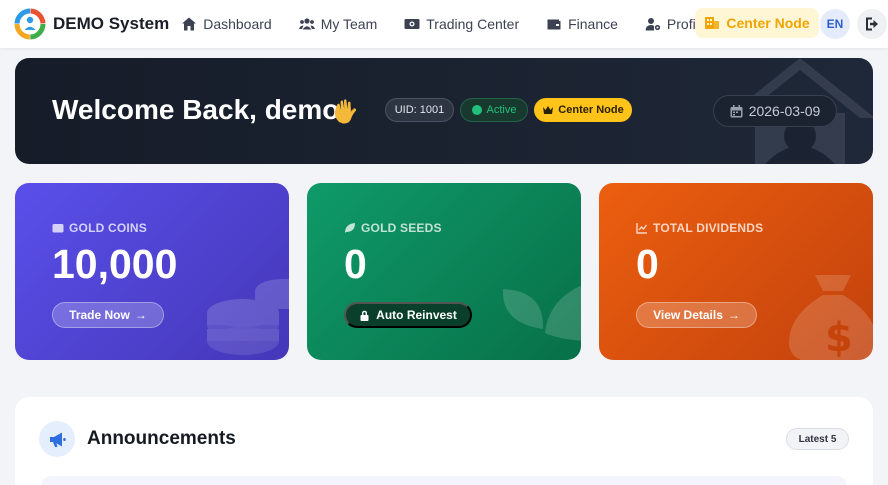 This screenshot has height=485, width=888. Describe the element at coordinates (835, 24) in the screenshot. I see `language-button: EN` at that location.